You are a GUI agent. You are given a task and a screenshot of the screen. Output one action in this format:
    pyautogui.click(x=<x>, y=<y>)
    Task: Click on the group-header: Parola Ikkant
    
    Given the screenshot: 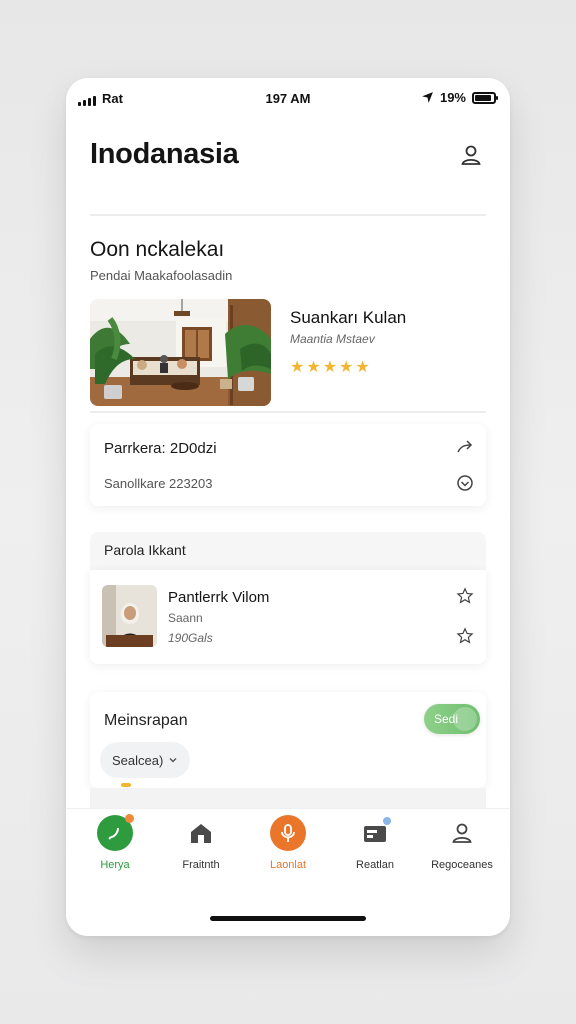 What is the action you would take?
    pyautogui.click(x=288, y=551)
    